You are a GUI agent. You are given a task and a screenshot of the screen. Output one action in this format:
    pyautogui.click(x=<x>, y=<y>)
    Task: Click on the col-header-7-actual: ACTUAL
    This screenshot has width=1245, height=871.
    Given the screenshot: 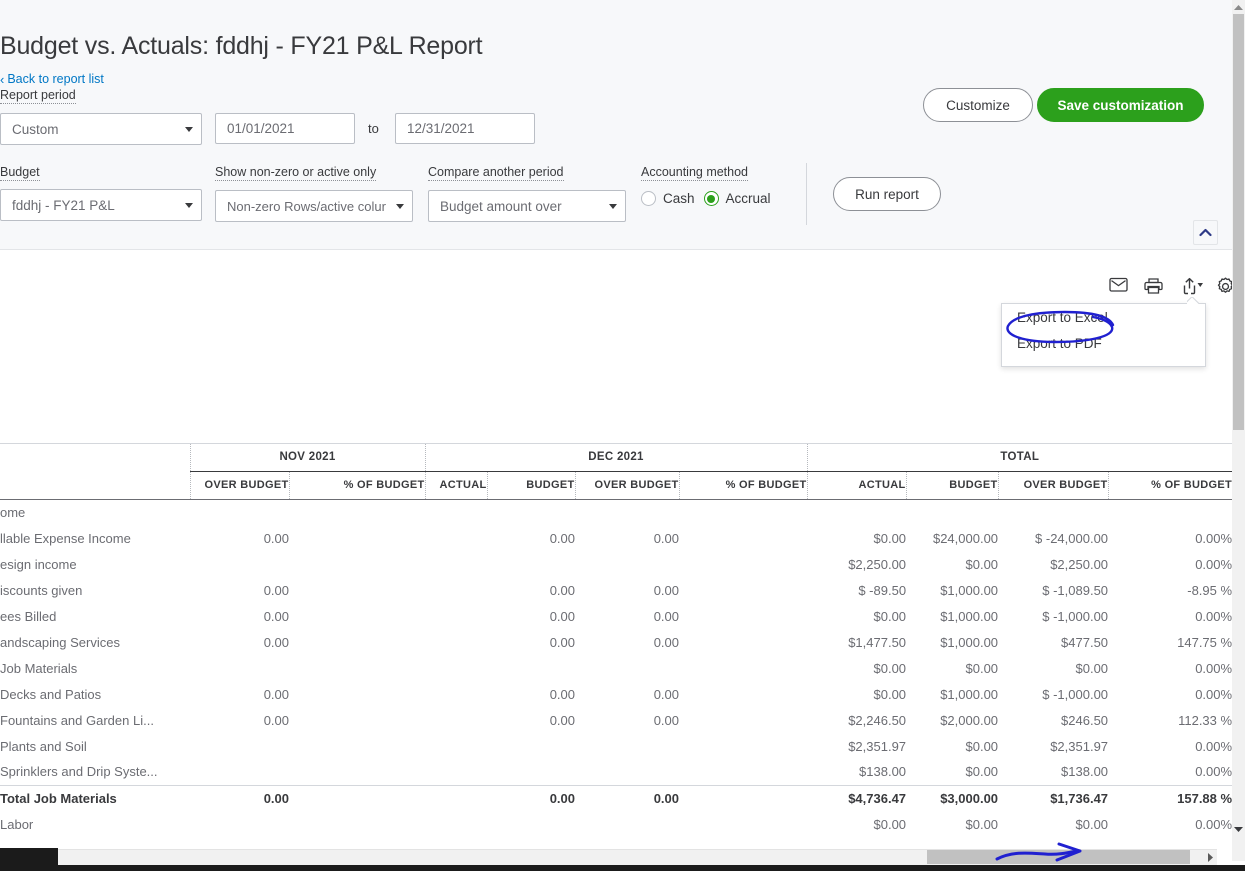 What is the action you would take?
    pyautogui.click(x=856, y=485)
    